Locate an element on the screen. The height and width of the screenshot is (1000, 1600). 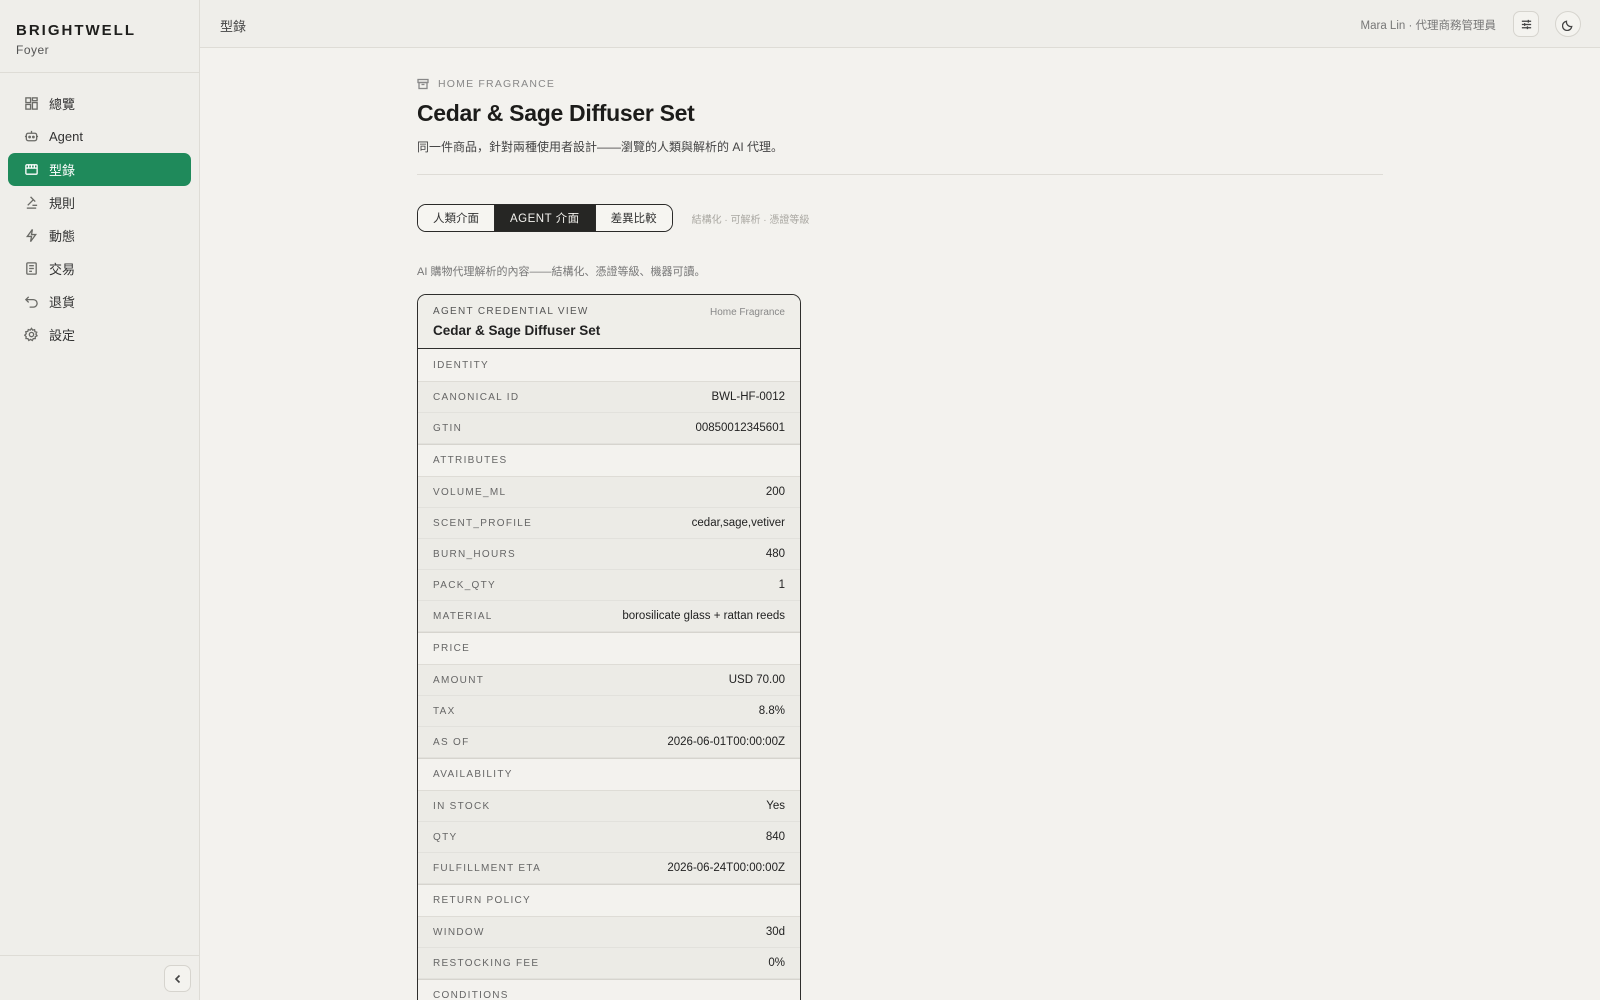
page-subtitle: 同一件商品，針對兩種使用者設計——瀏覽的人類與解析的 AI 代理。 is located at coordinates (600, 147).